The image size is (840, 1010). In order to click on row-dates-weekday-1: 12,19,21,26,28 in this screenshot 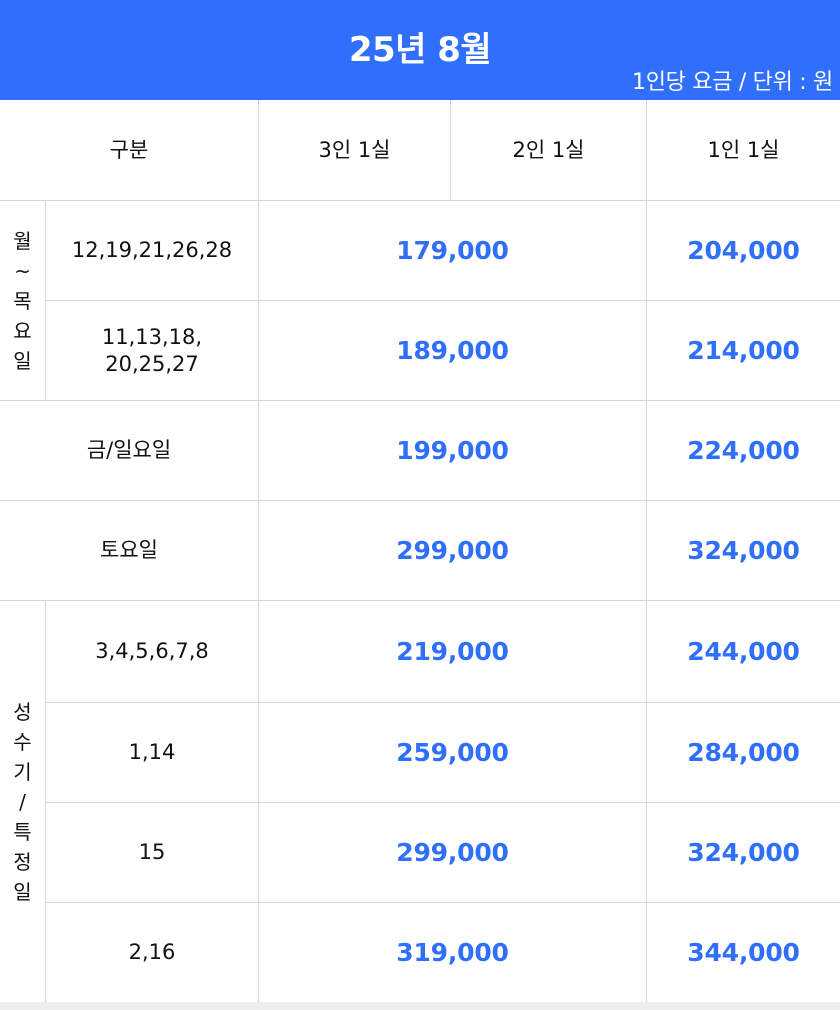, I will do `click(152, 250)`.